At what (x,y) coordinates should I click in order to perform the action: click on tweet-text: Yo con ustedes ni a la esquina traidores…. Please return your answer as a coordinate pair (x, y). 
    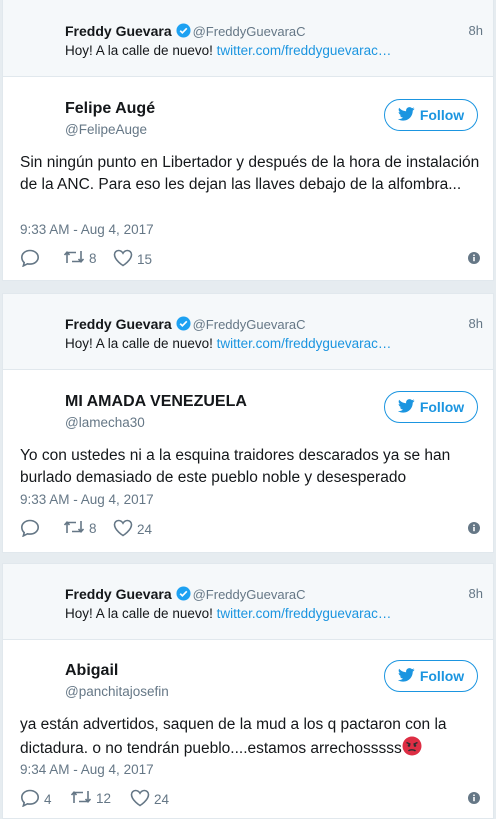
    Looking at the image, I should click on (235, 466).